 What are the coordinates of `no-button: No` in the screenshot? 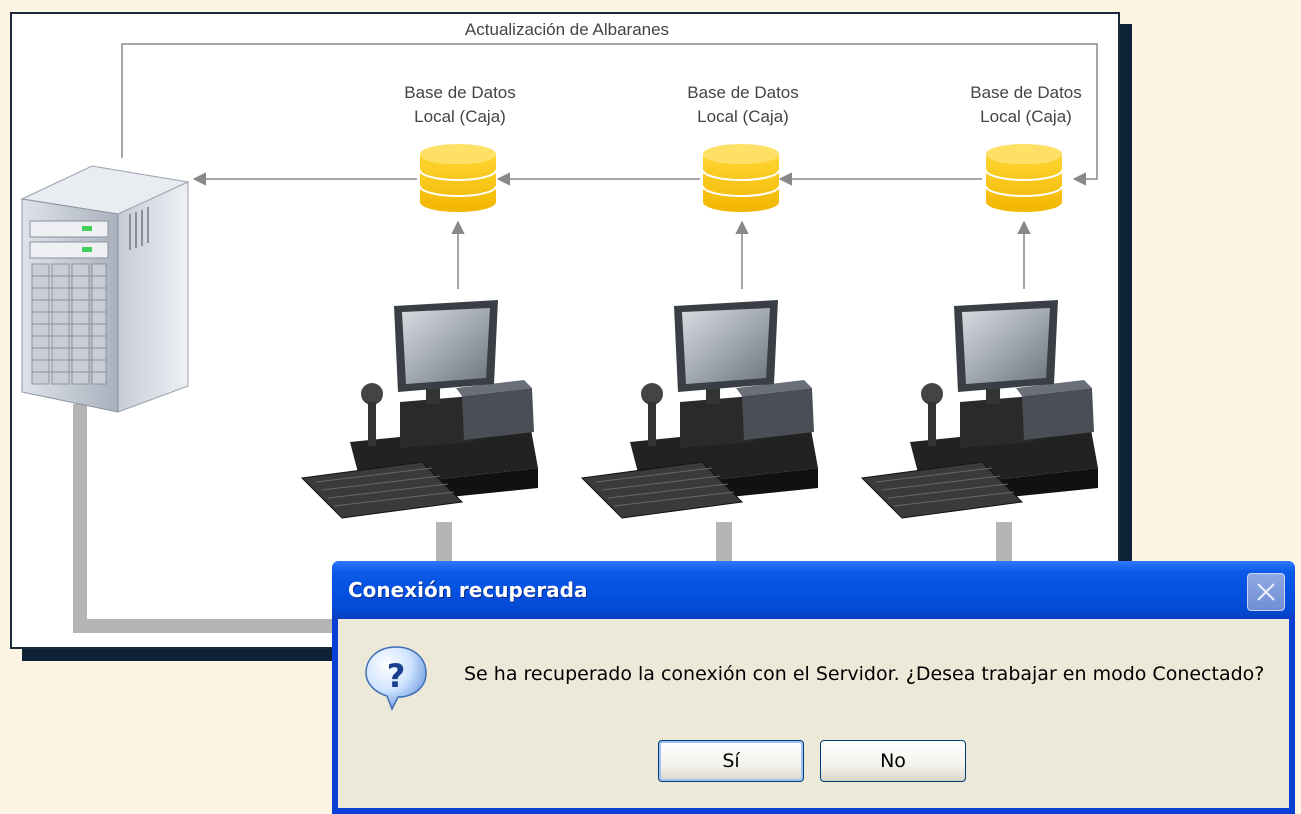 It's located at (893, 761).